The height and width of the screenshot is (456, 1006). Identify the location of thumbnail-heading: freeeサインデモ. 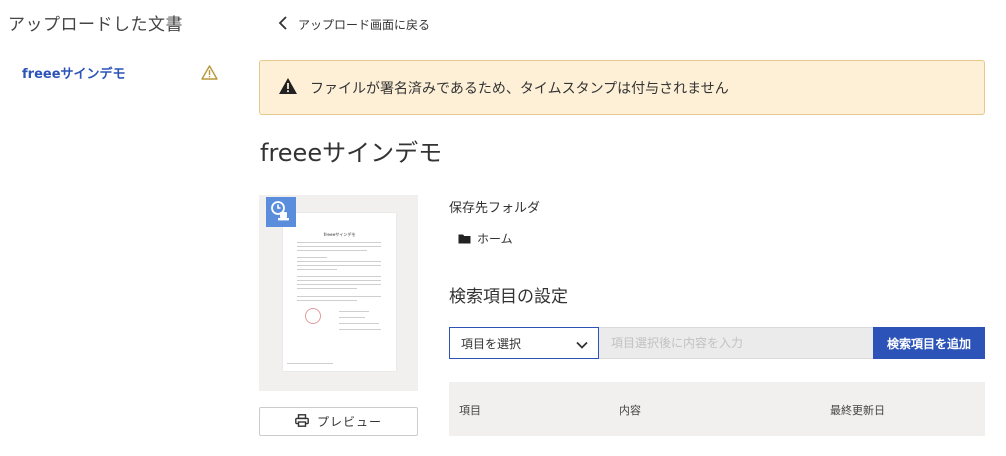
(339, 234).